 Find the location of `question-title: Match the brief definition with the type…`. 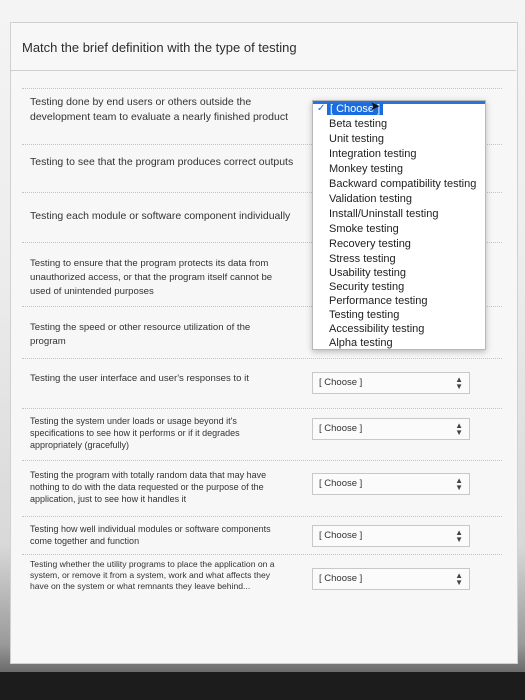

question-title: Match the brief definition with the type… is located at coordinates (159, 47).